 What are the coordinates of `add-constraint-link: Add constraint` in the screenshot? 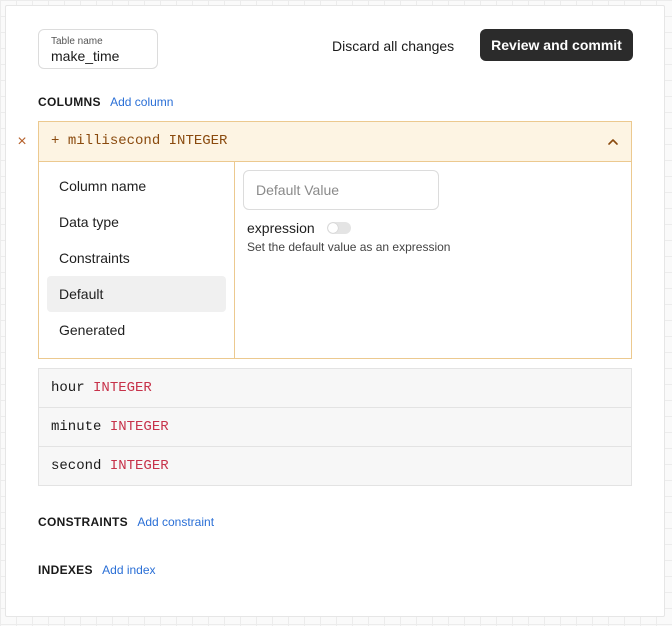 It's located at (175, 522).